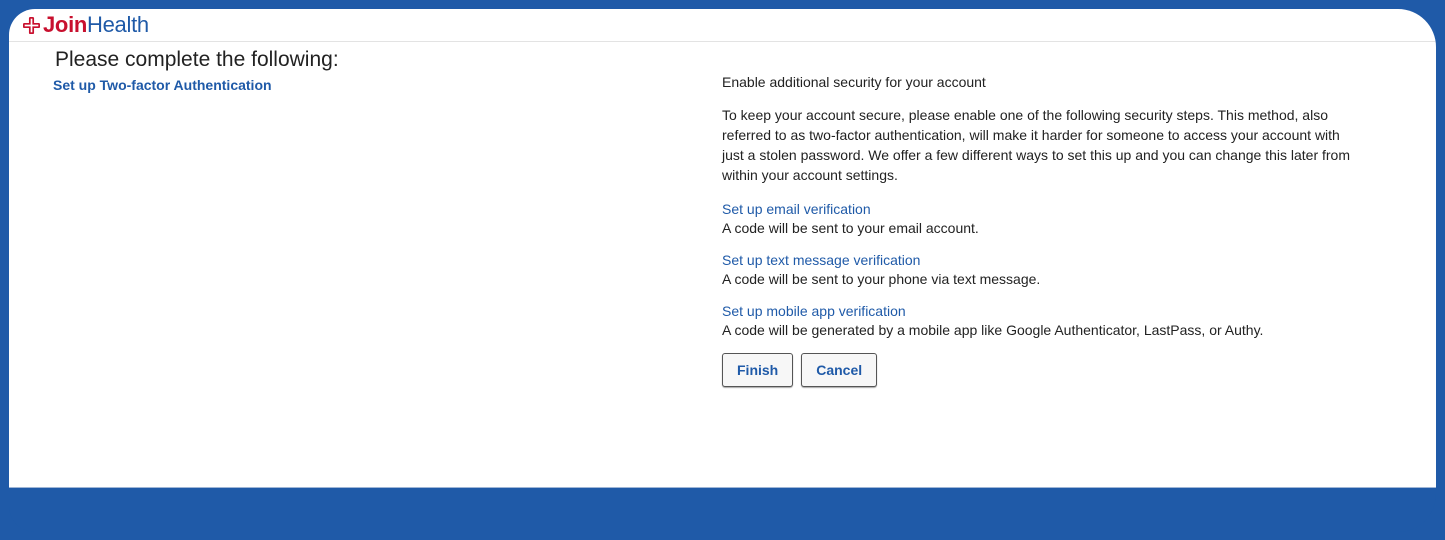 The height and width of the screenshot is (540, 1445). I want to click on page-title: Please complete the following:, so click(197, 59).